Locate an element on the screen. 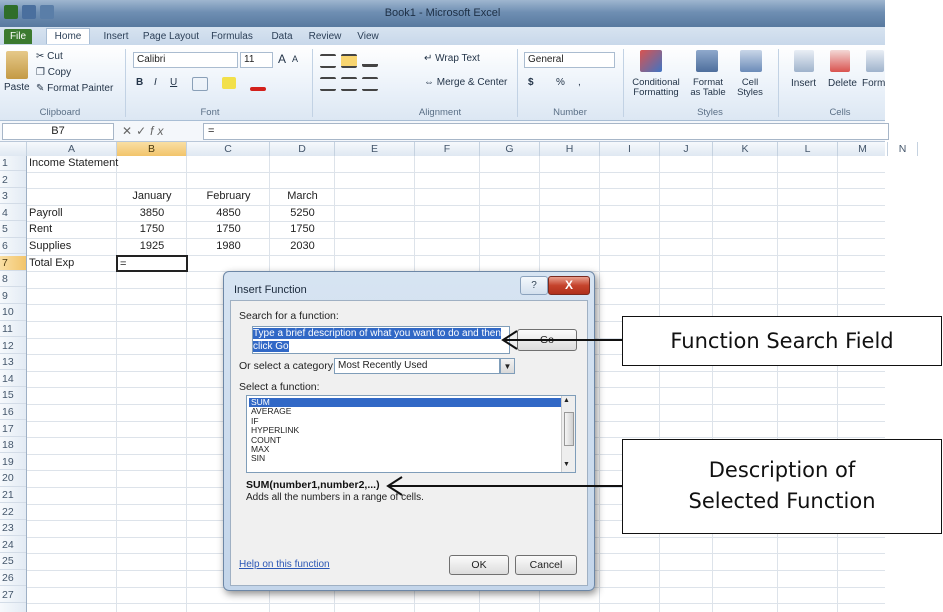 The width and height of the screenshot is (943, 612). search-field-callout: Function Search Field is located at coordinates (782, 341).